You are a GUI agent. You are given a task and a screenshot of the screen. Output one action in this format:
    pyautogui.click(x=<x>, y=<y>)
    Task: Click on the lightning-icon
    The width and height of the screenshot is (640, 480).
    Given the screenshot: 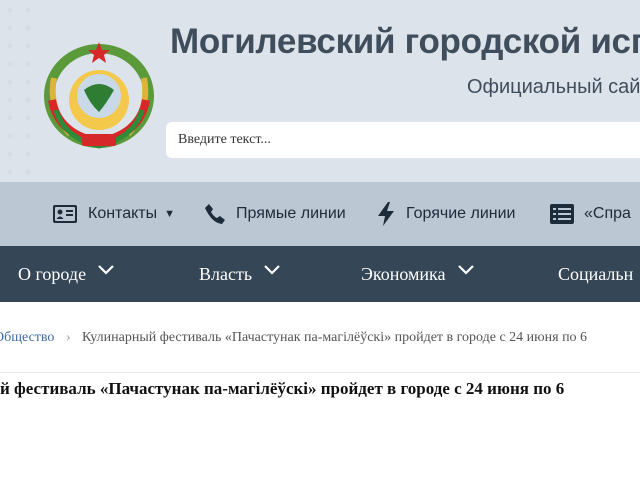 What is the action you would take?
    pyautogui.click(x=386, y=214)
    